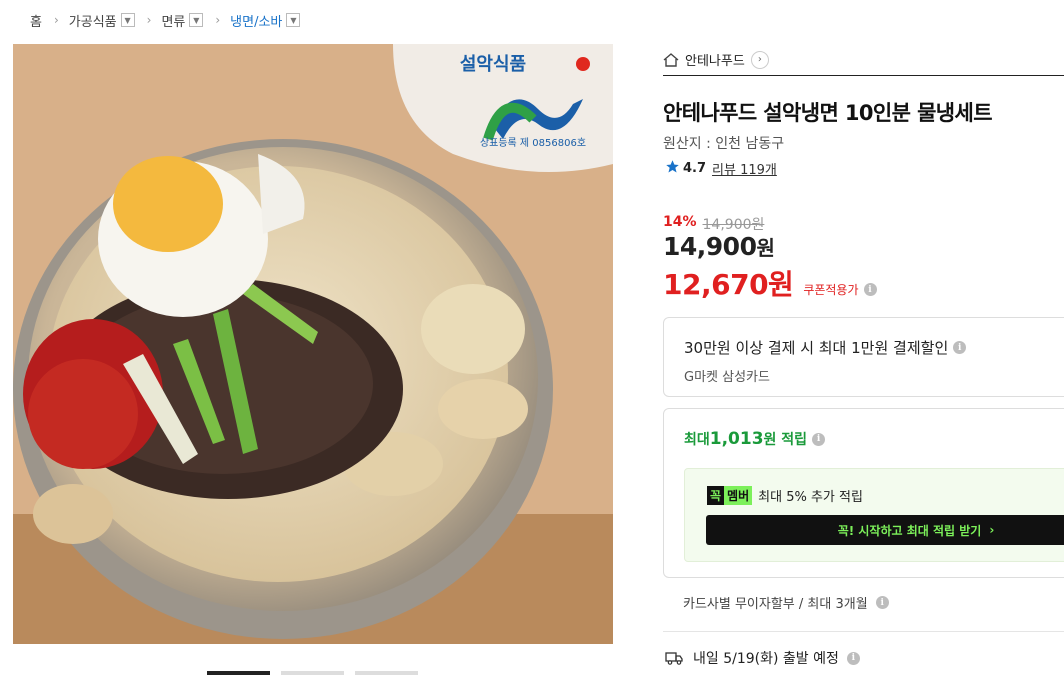 This screenshot has width=1064, height=675. What do you see at coordinates (863, 60) in the screenshot?
I see `seller-link: 안테나푸드 ›` at bounding box center [863, 60].